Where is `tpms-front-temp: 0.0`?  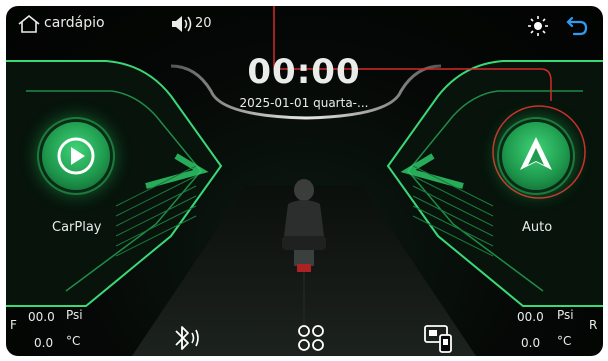 tpms-front-temp: 0.0 is located at coordinates (44, 343).